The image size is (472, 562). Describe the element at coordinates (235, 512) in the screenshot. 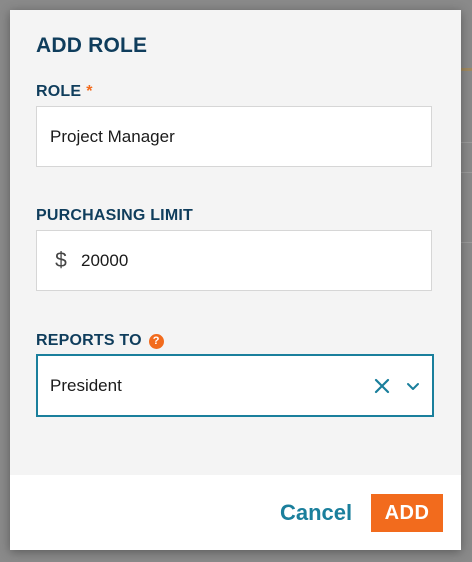

I see `dialog-footer: Cancel ADD` at that location.